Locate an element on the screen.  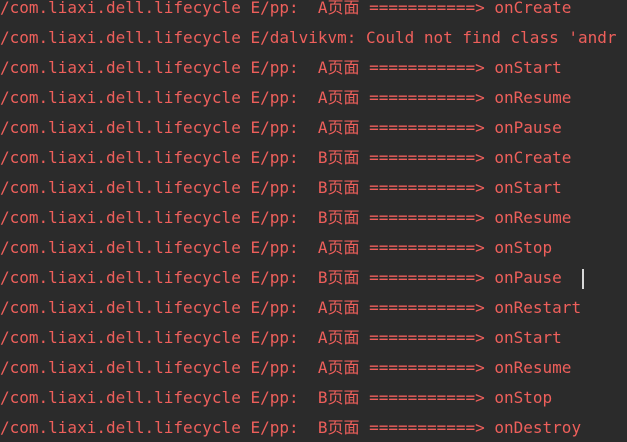
text-caret is located at coordinates (583, 279).